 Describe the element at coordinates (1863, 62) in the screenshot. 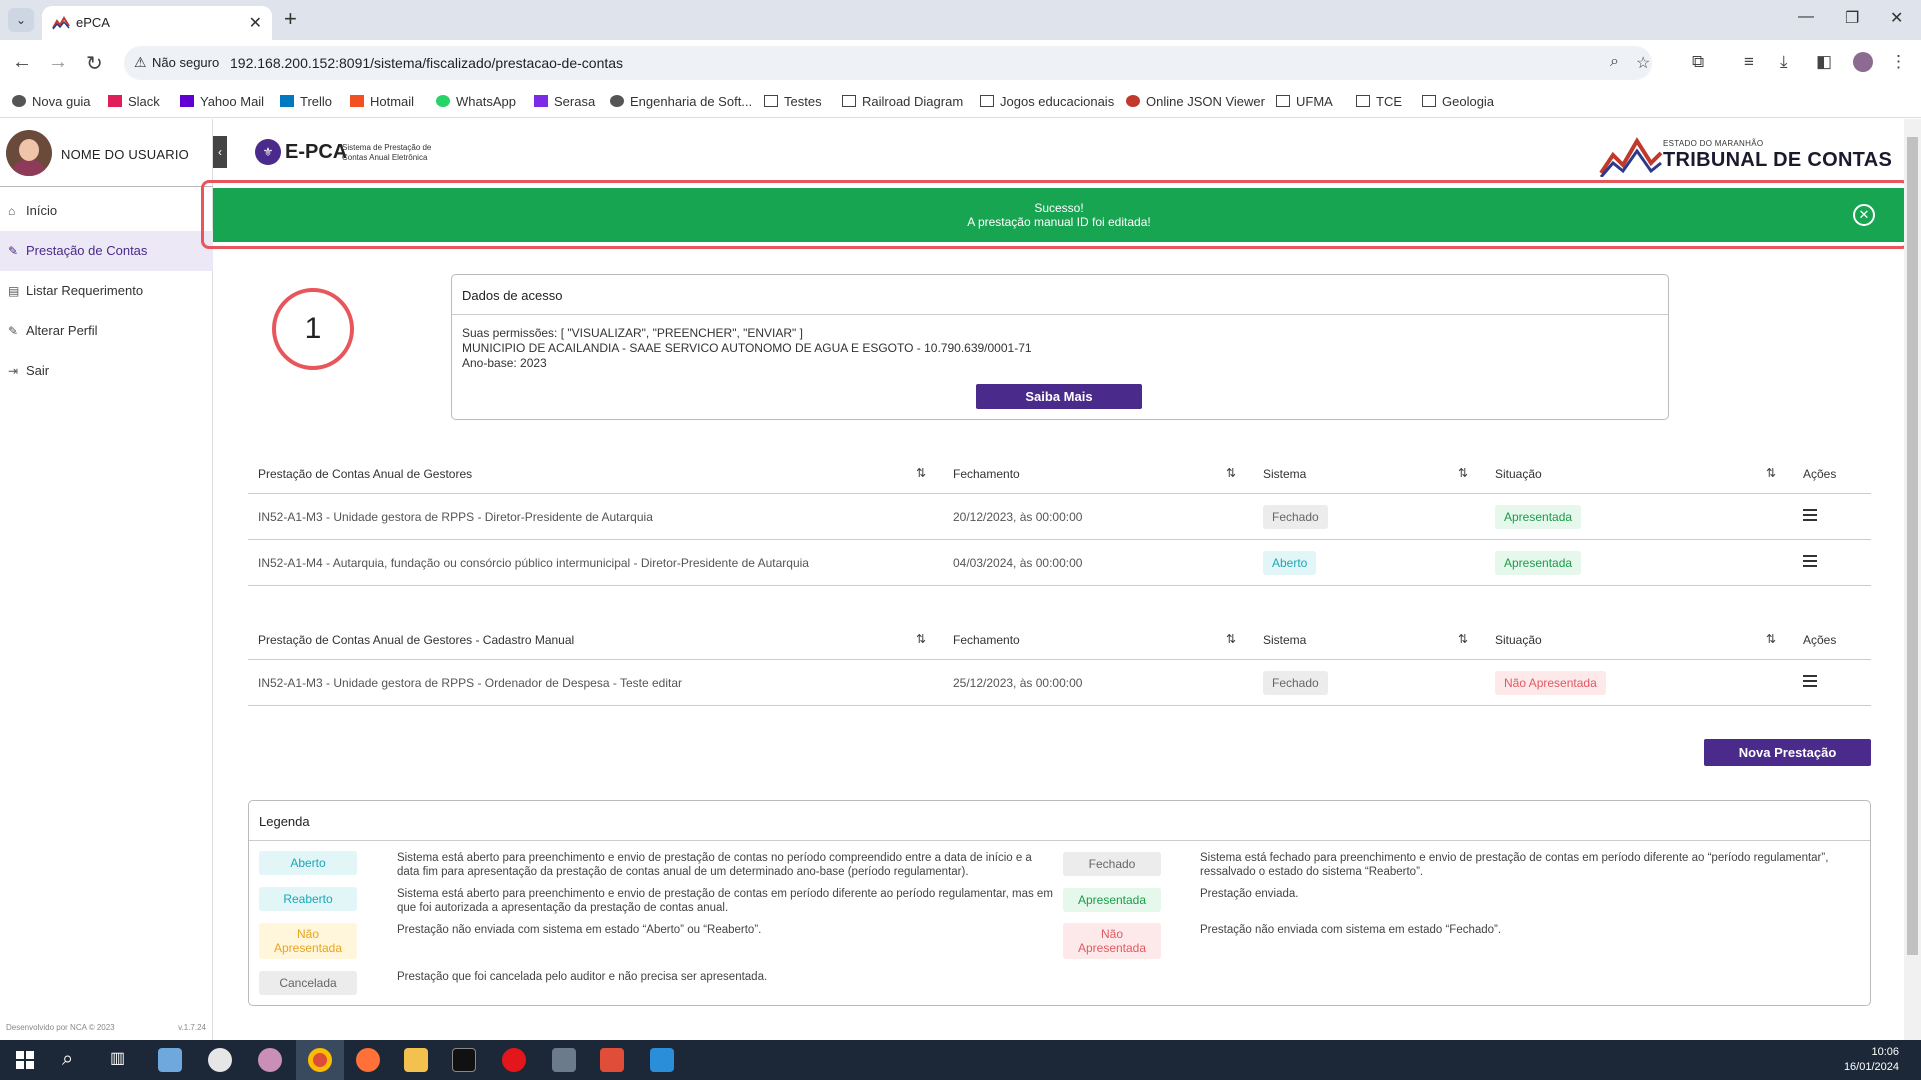

I see `profile-avatar` at that location.